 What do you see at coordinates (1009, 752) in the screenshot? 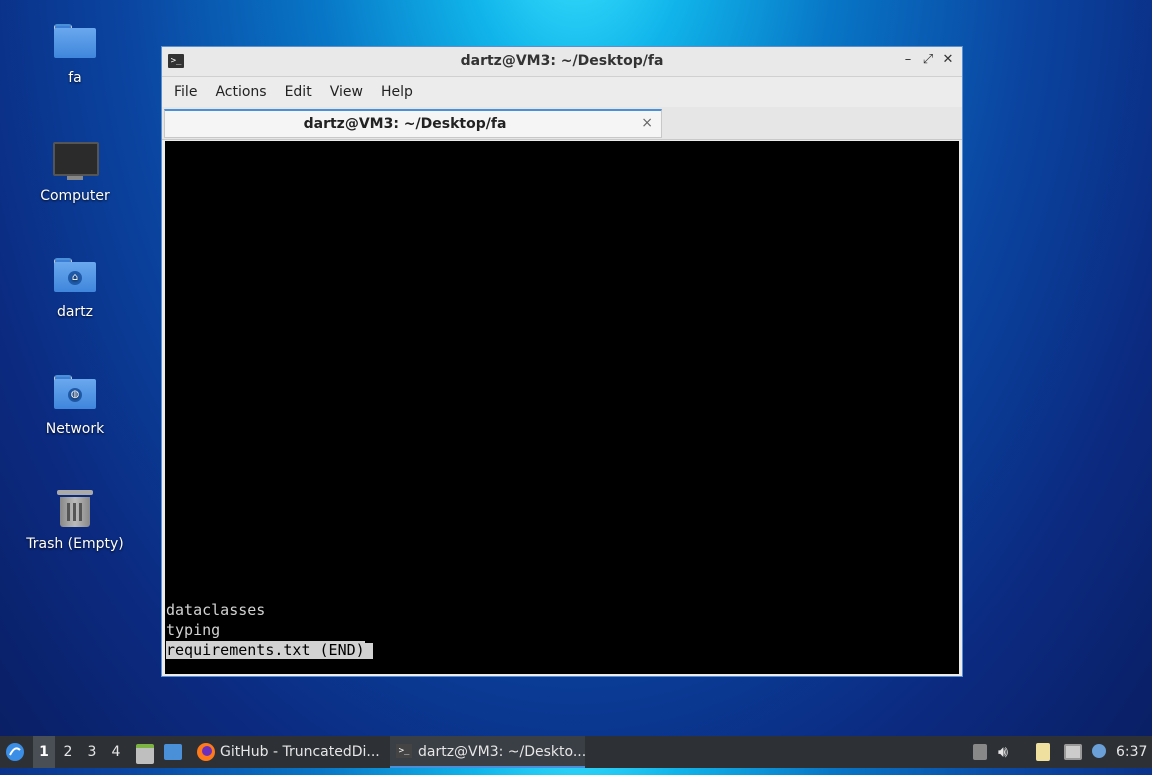
I see `volume-icon: 🔊︎` at bounding box center [1009, 752].